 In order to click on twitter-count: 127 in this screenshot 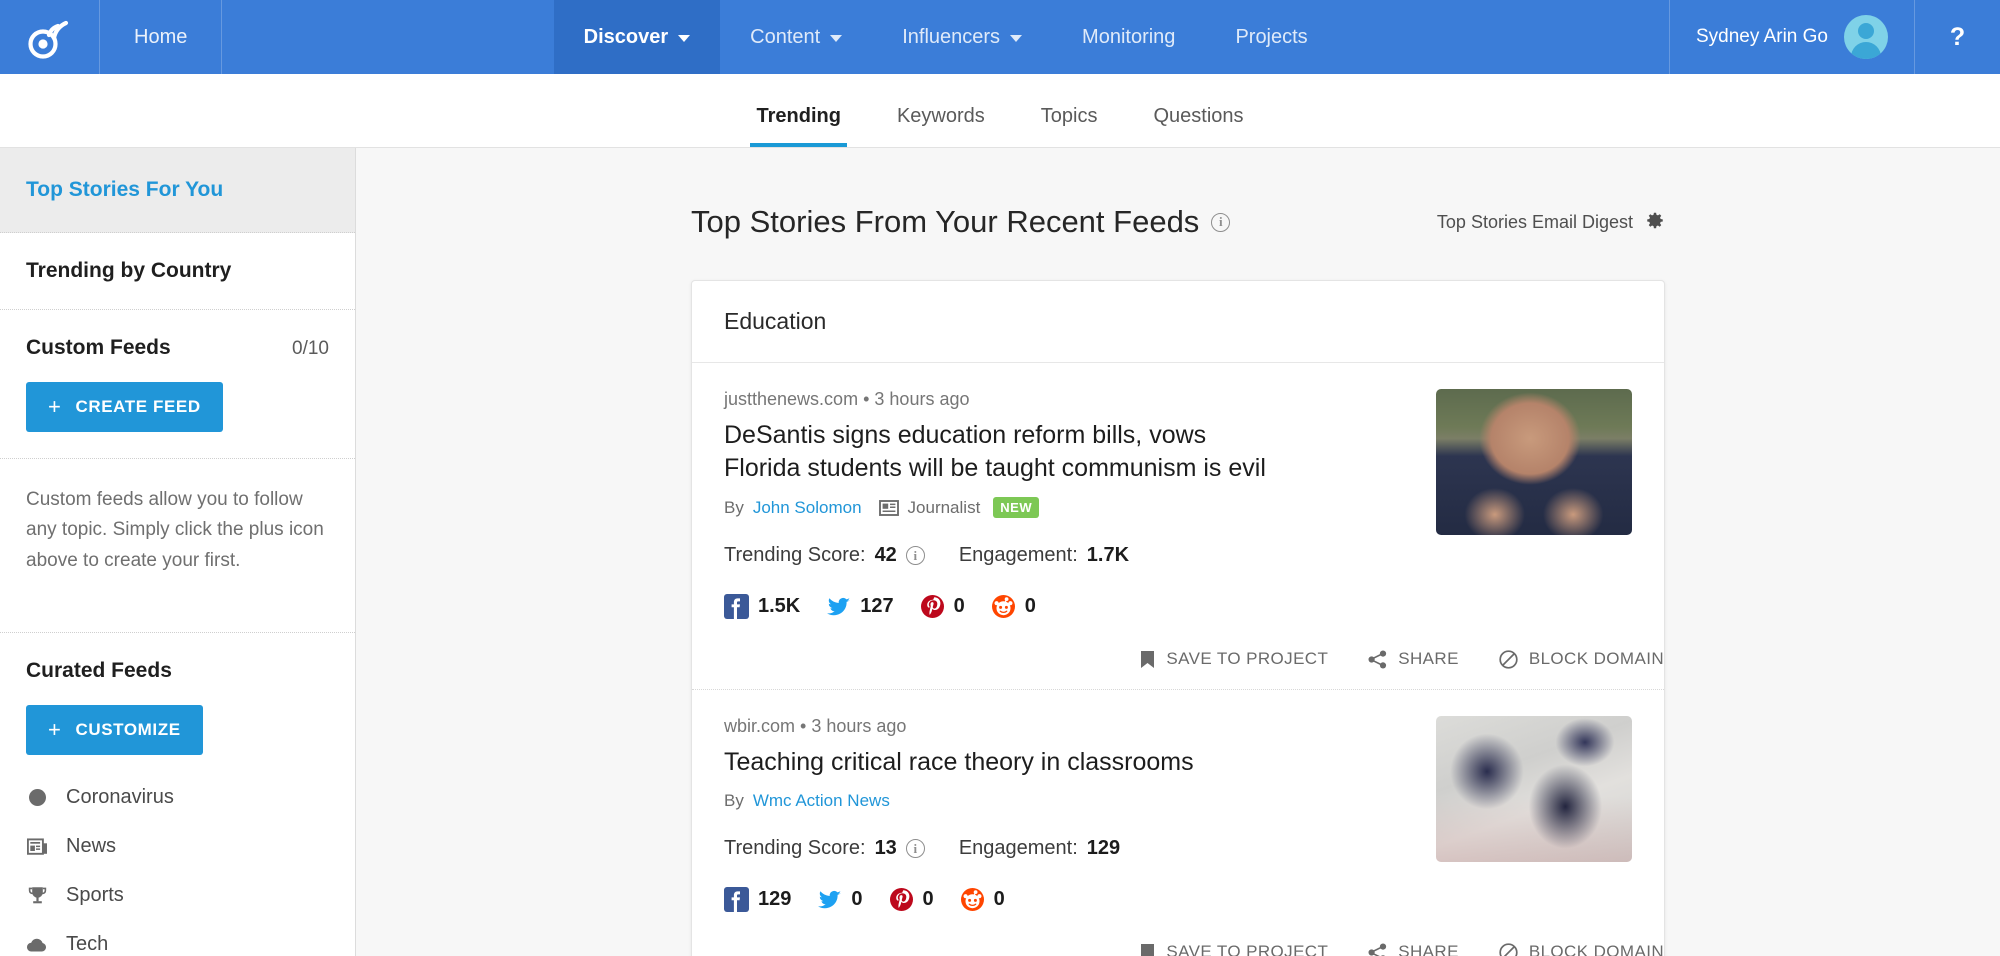, I will do `click(877, 606)`.